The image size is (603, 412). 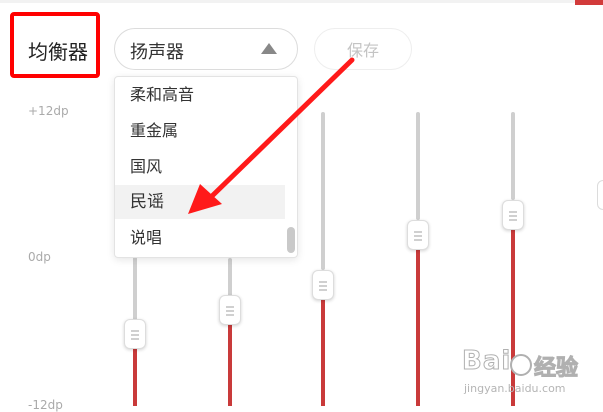 What do you see at coordinates (269, 48) in the screenshot?
I see `caret-up-icon` at bounding box center [269, 48].